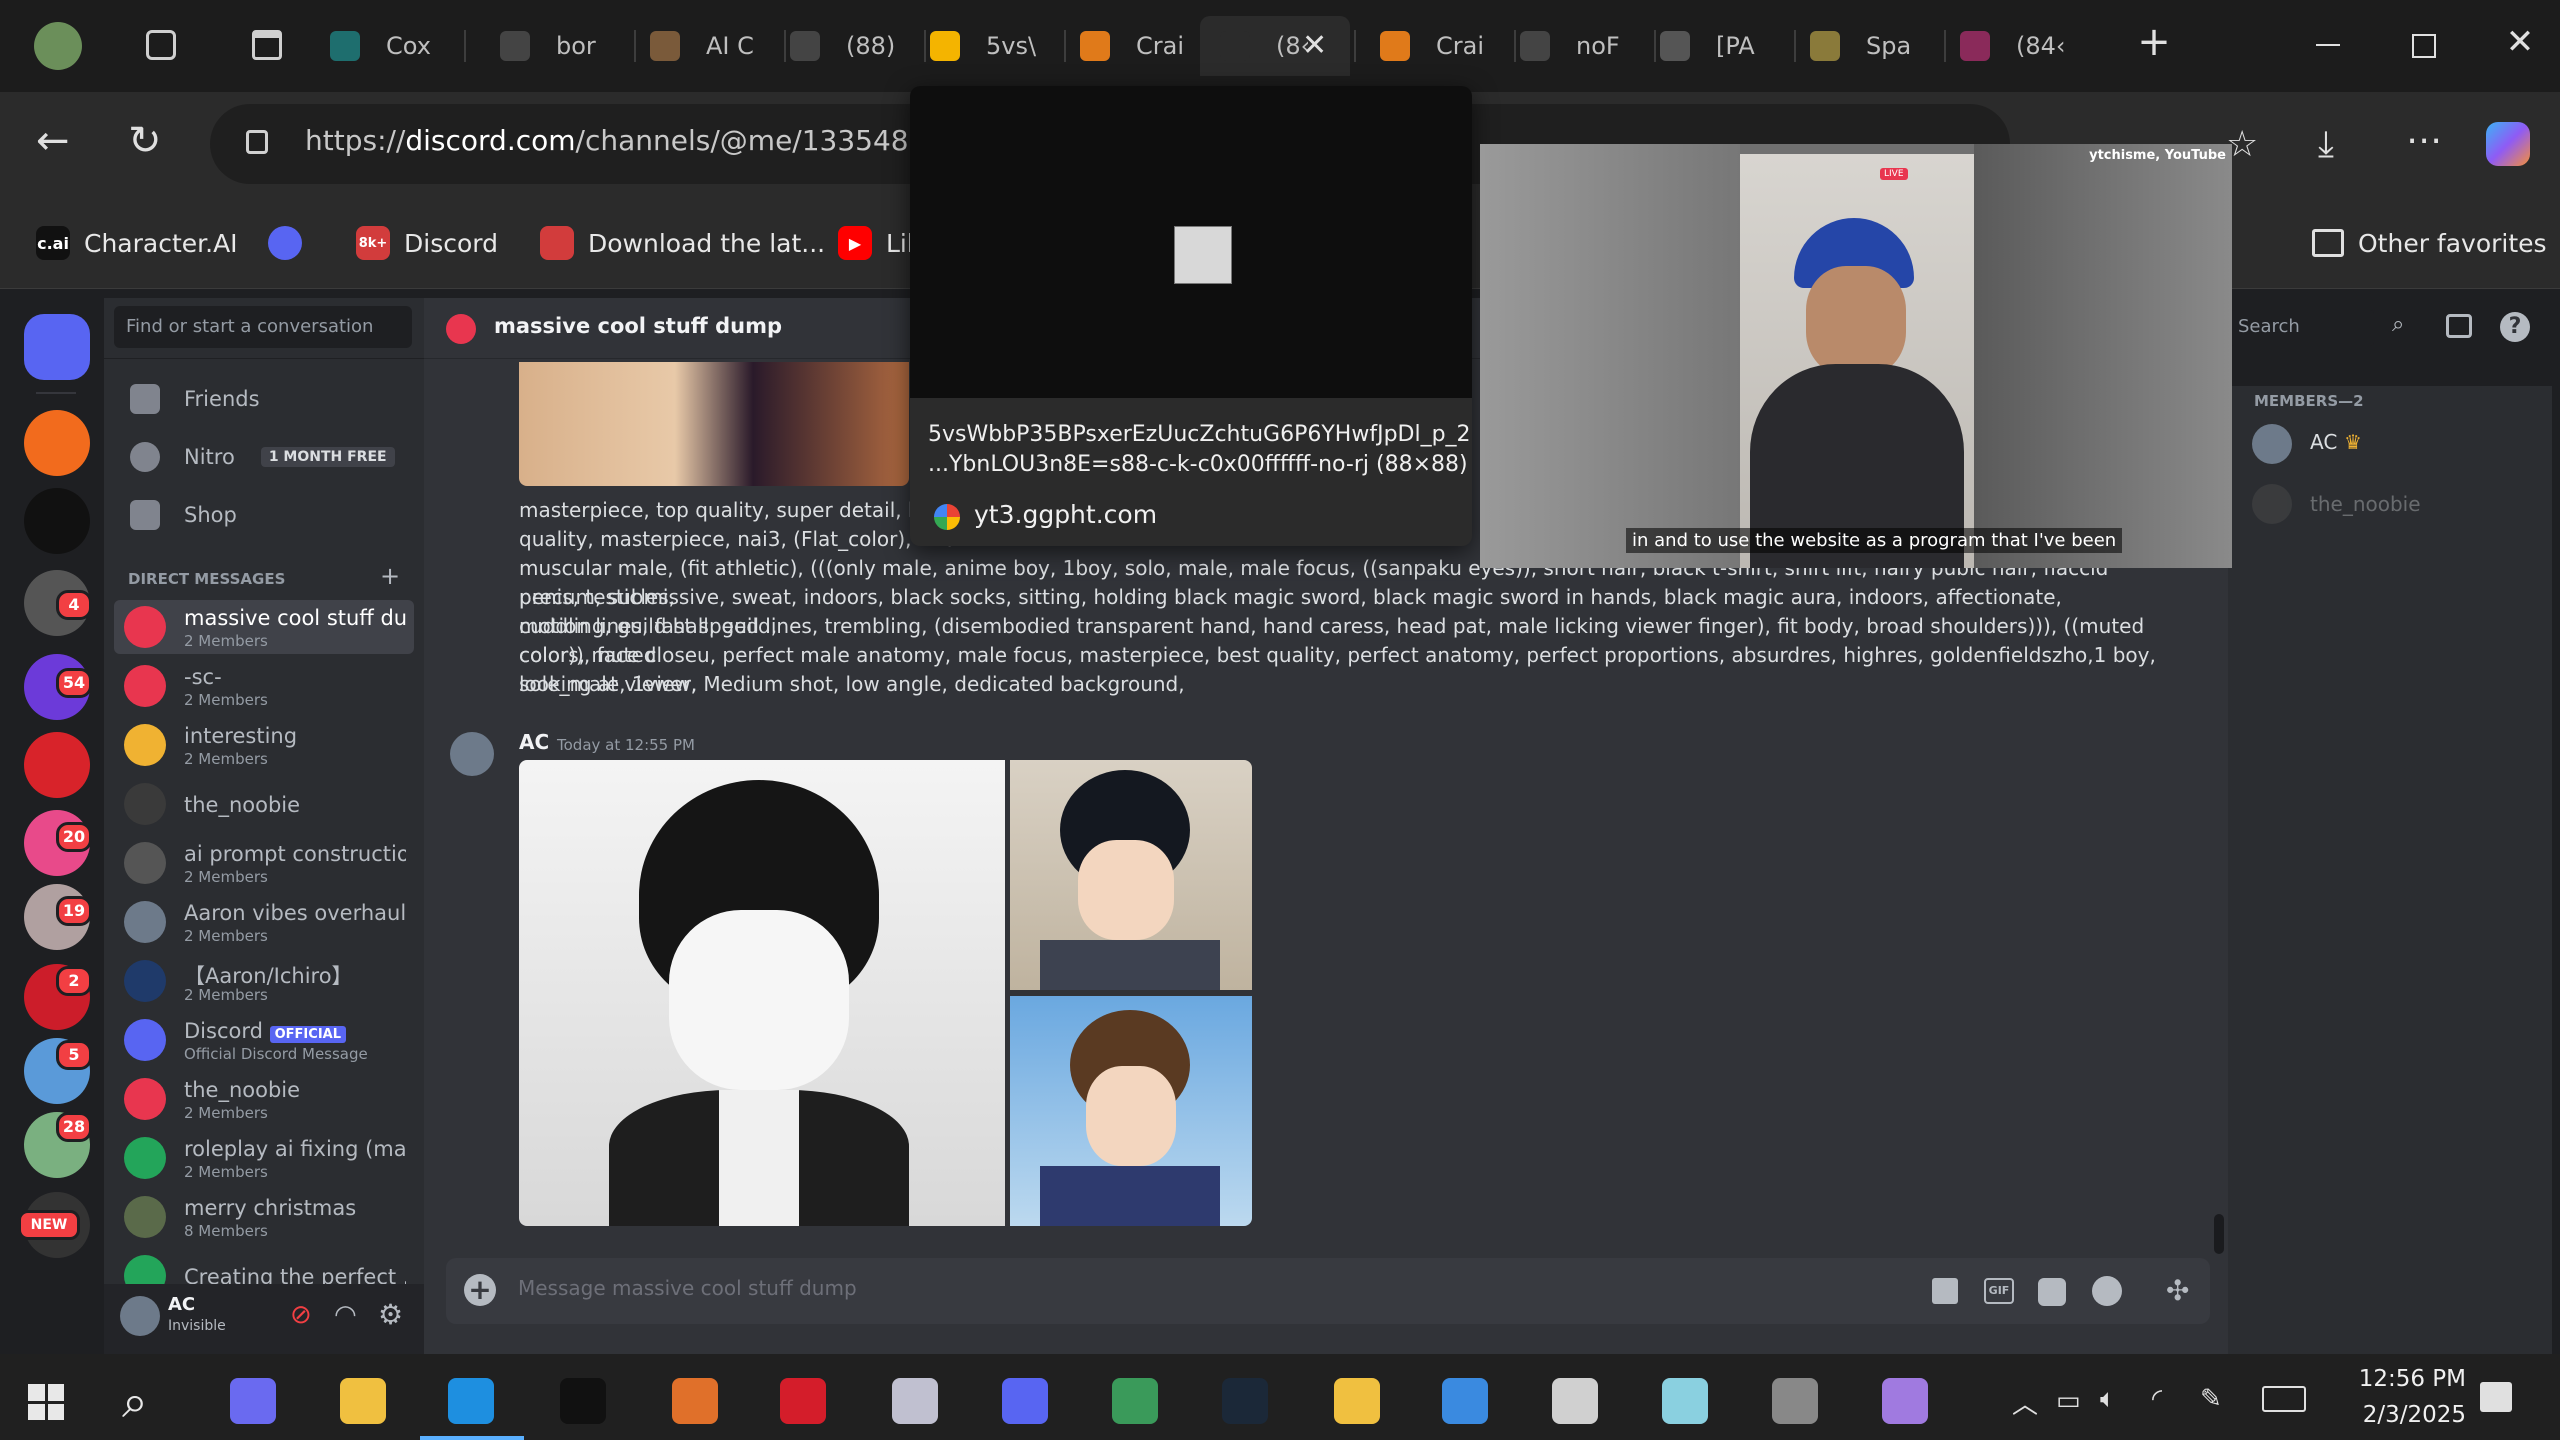  Describe the element at coordinates (264, 1040) in the screenshot. I see `dm-item: Discord OFFICIAL Official Discord Message` at that location.